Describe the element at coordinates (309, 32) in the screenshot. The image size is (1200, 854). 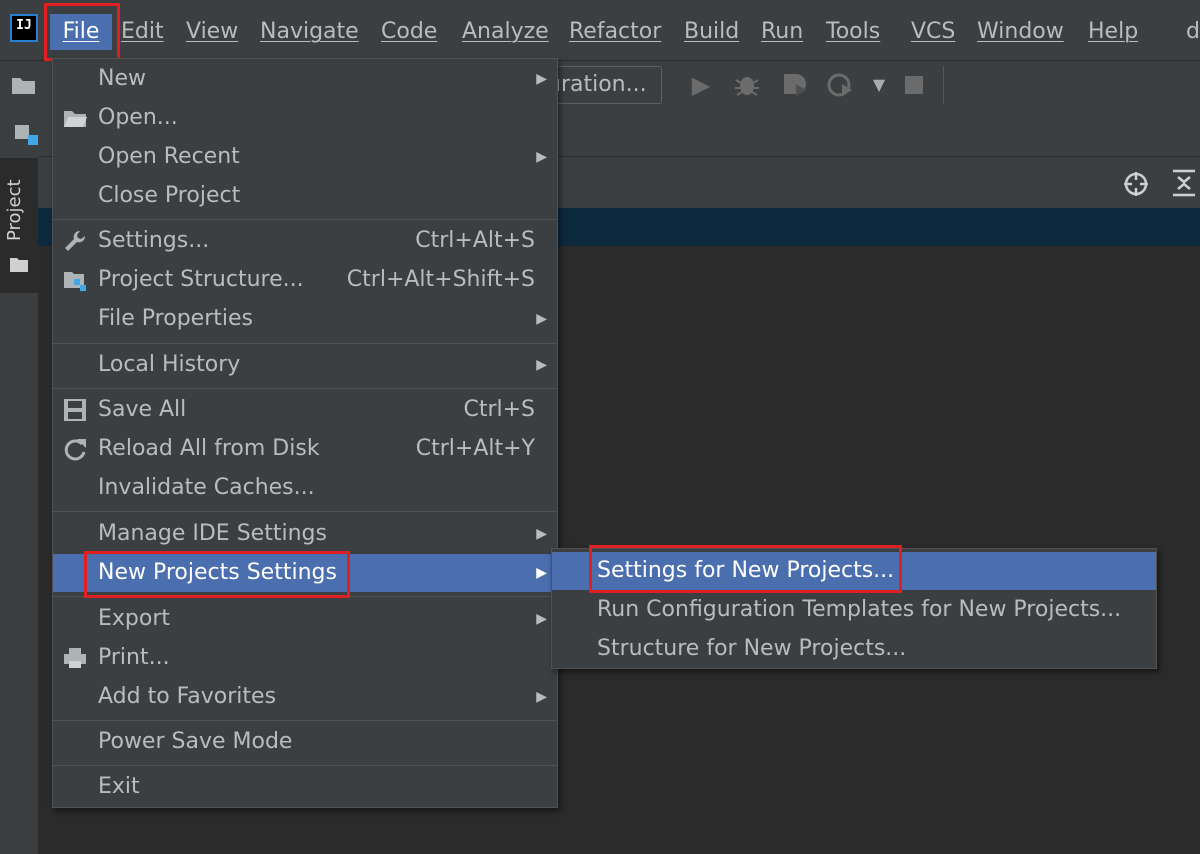
I see `menu-navigate: Navigate` at that location.